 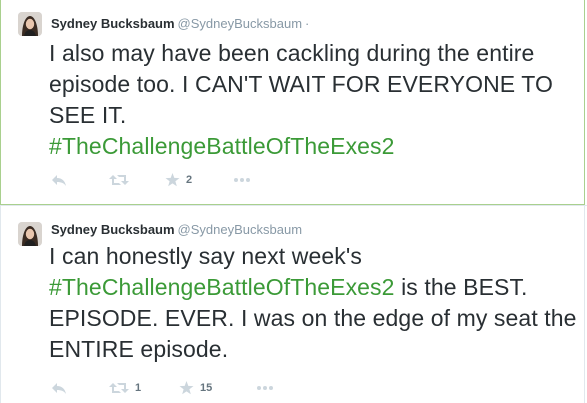 What do you see at coordinates (206, 388) in the screenshot?
I see `favorite-count: 15` at bounding box center [206, 388].